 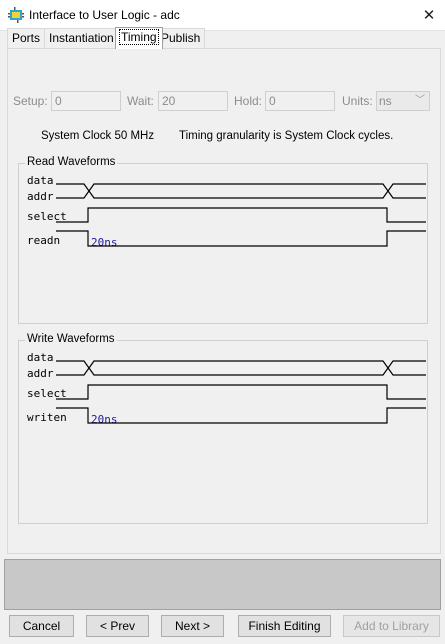 What do you see at coordinates (40, 373) in the screenshot?
I see `write-signal-addr: addr` at bounding box center [40, 373].